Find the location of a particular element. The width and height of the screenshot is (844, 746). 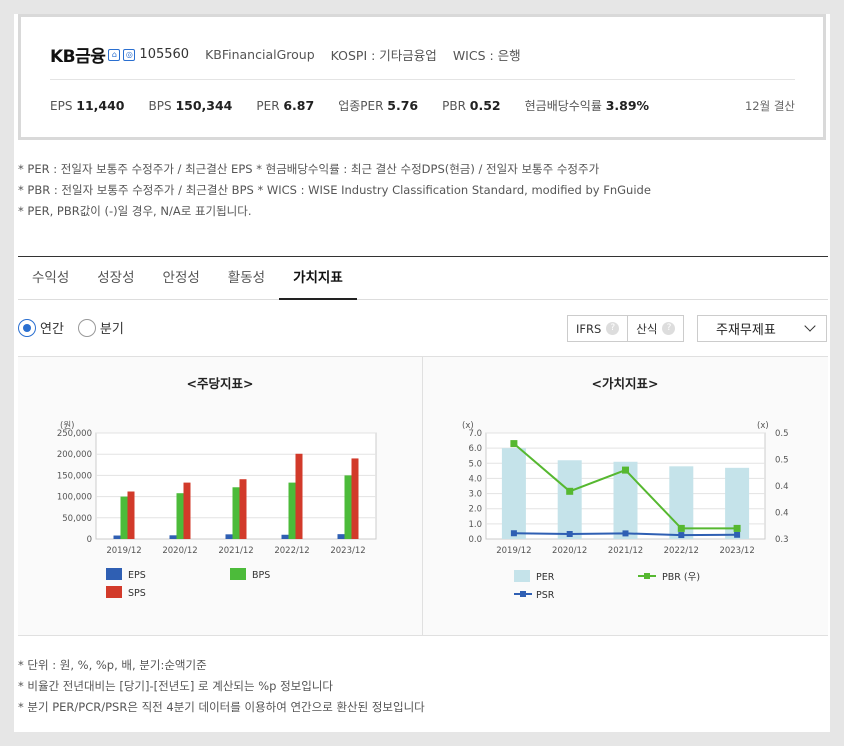

formula-label: 산식 is located at coordinates (647, 328).